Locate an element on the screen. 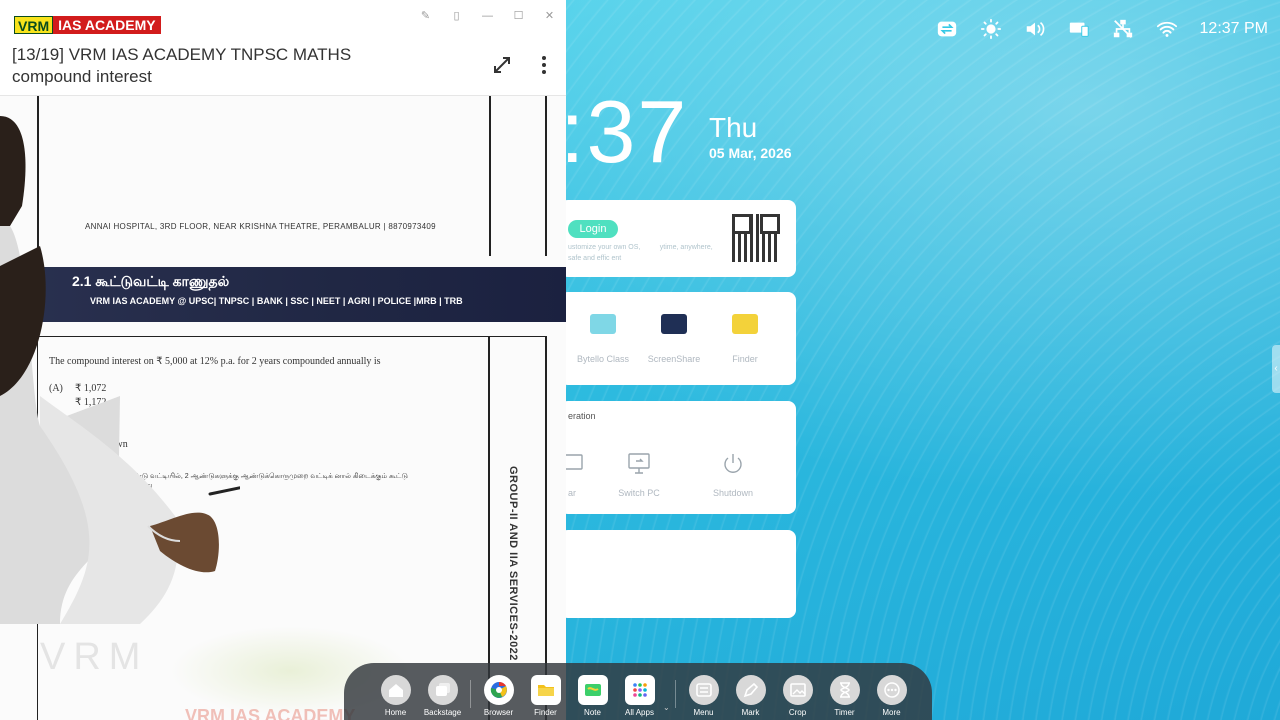  option-e: er not known is located at coordinates (101, 444).